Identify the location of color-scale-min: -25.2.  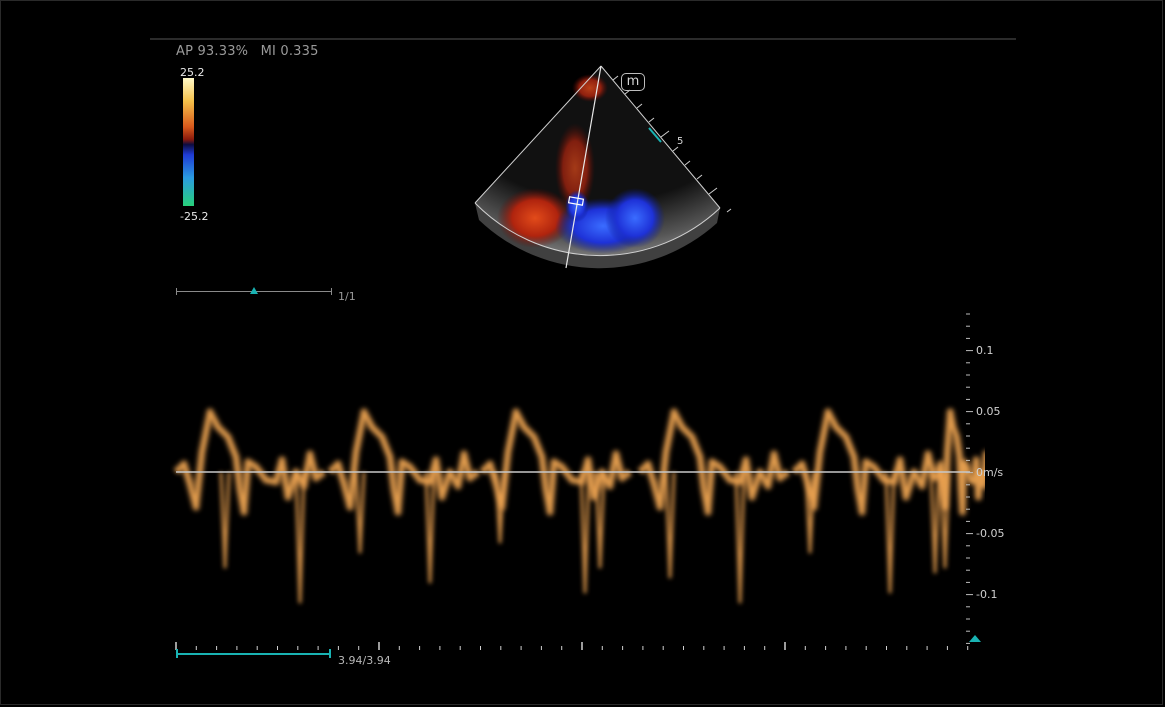
(194, 216).